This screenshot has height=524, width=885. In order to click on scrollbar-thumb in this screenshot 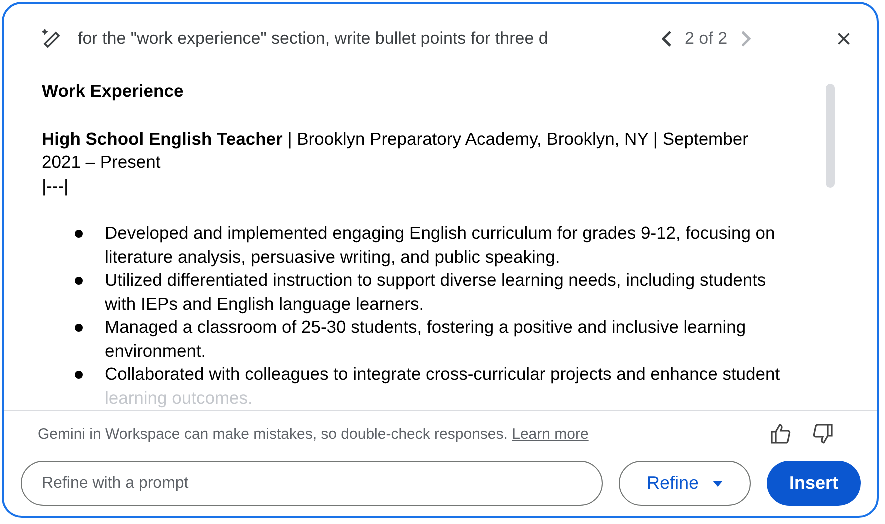, I will do `click(830, 136)`.